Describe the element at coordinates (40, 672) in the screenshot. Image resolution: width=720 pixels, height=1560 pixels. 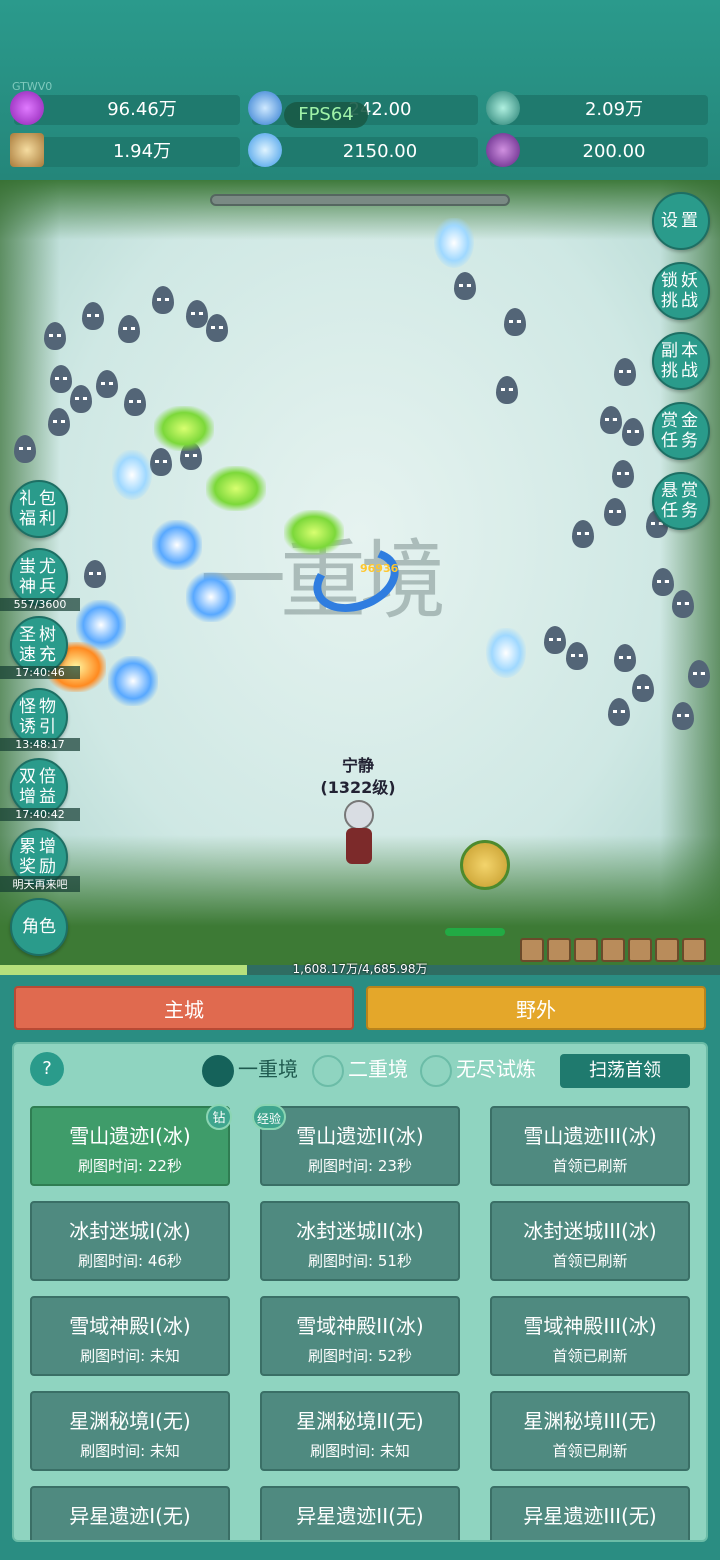
I see `sacred-tree-timer: 17:40:46` at that location.